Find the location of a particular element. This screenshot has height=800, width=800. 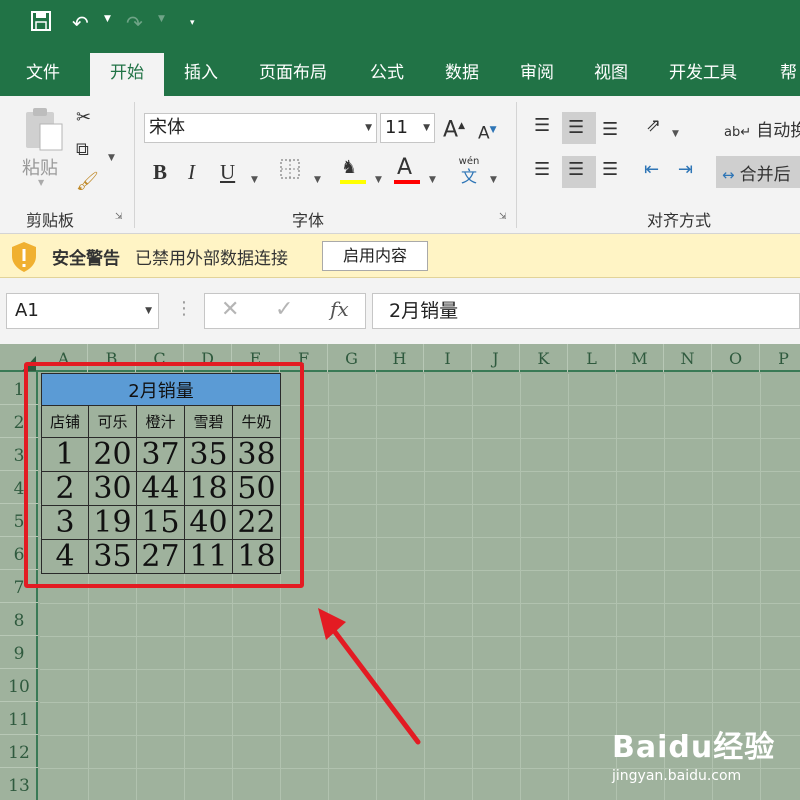

clipboard-launcher-icon: ⇲ is located at coordinates (119, 217).